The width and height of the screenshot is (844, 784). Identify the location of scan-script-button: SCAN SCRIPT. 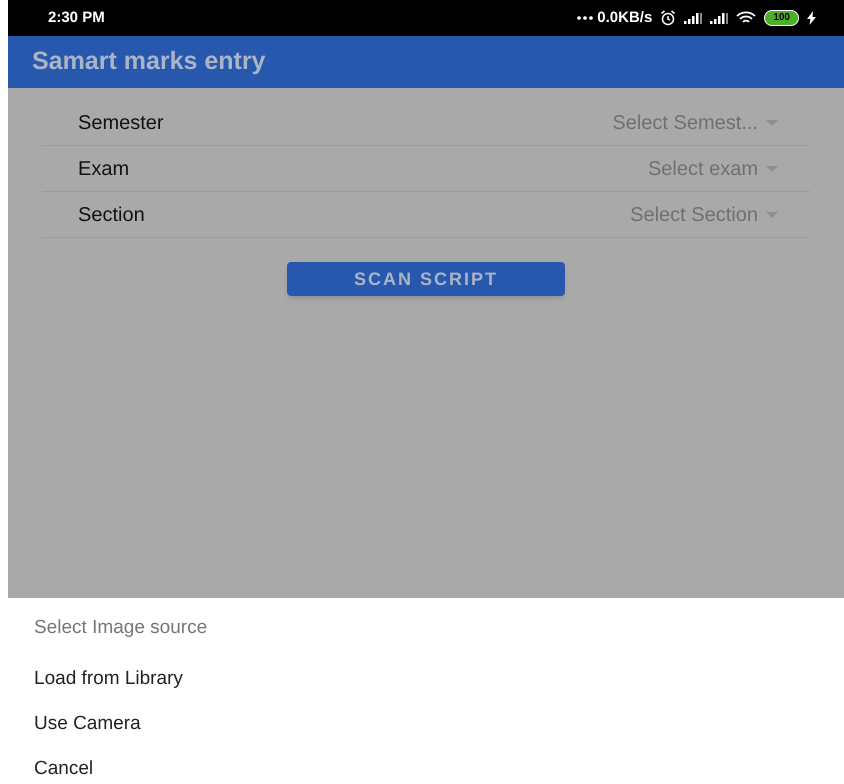
(426, 279).